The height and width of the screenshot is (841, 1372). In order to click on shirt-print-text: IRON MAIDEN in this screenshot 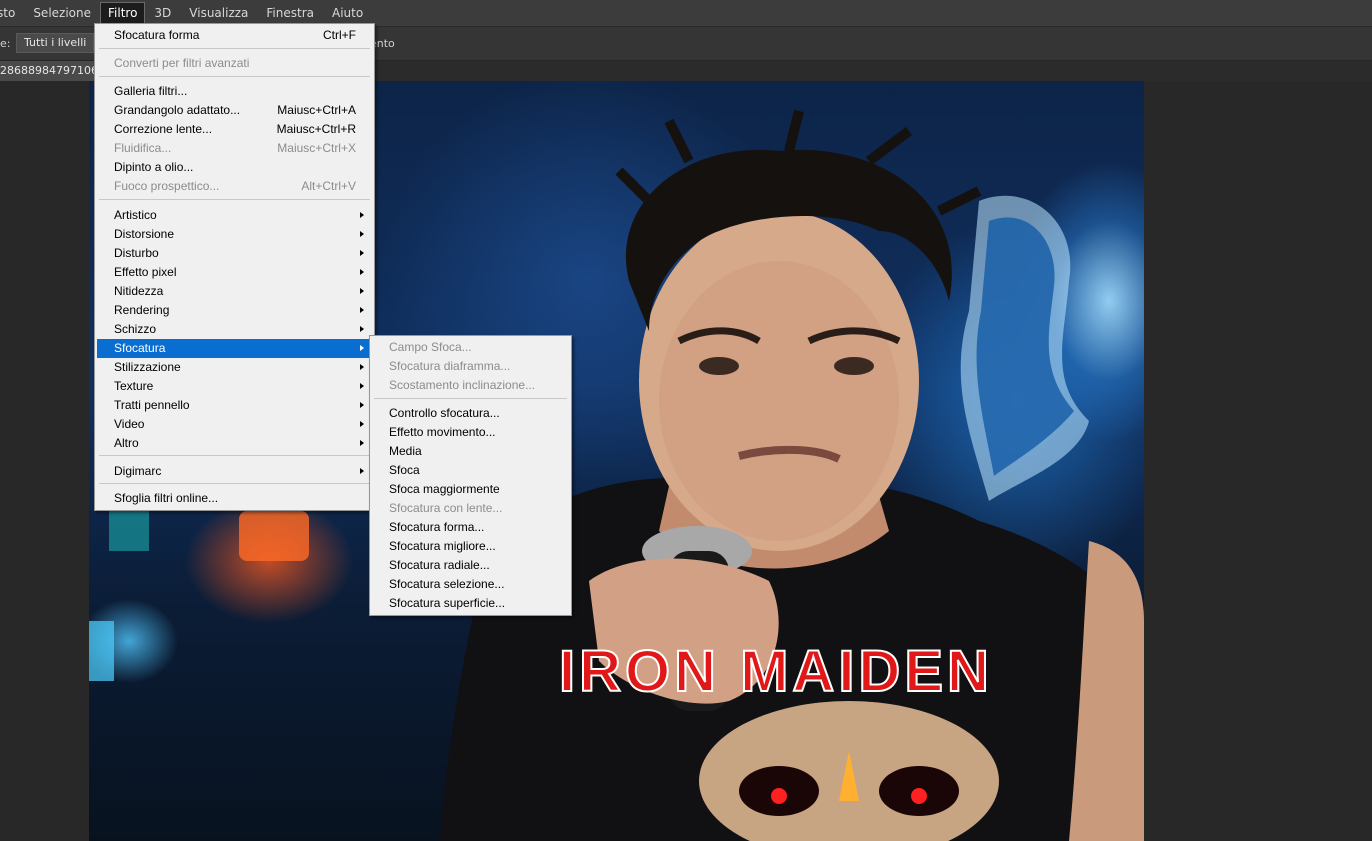, I will do `click(776, 671)`.